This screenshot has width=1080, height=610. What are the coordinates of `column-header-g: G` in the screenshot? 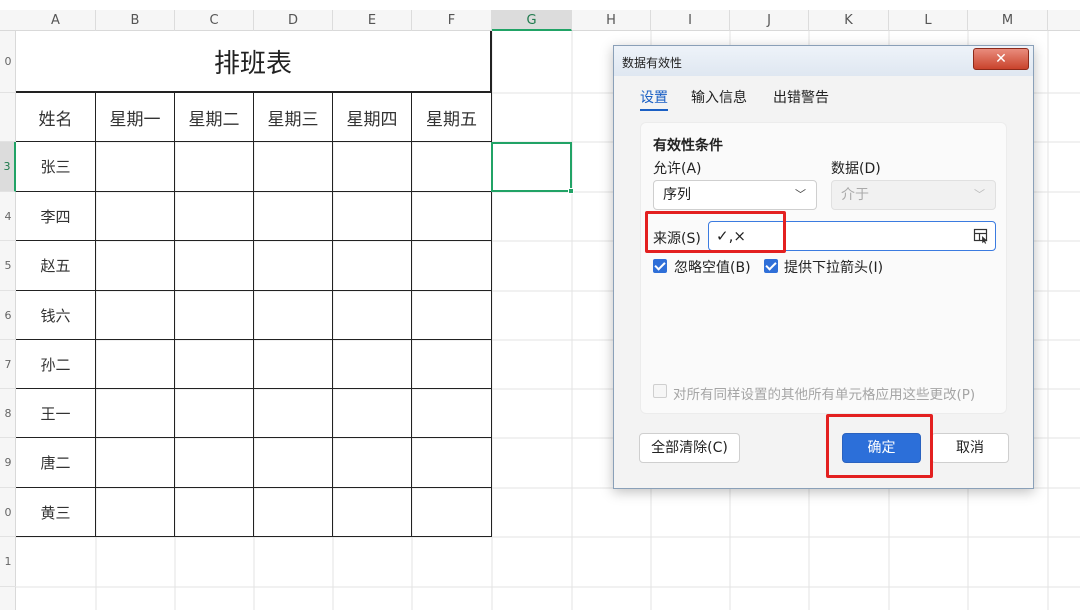 It's located at (532, 20).